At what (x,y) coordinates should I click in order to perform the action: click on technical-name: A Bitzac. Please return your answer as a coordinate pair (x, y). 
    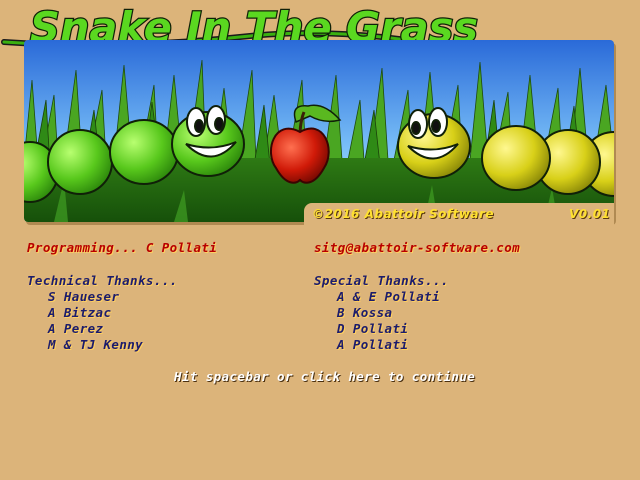
    Looking at the image, I should click on (80, 312).